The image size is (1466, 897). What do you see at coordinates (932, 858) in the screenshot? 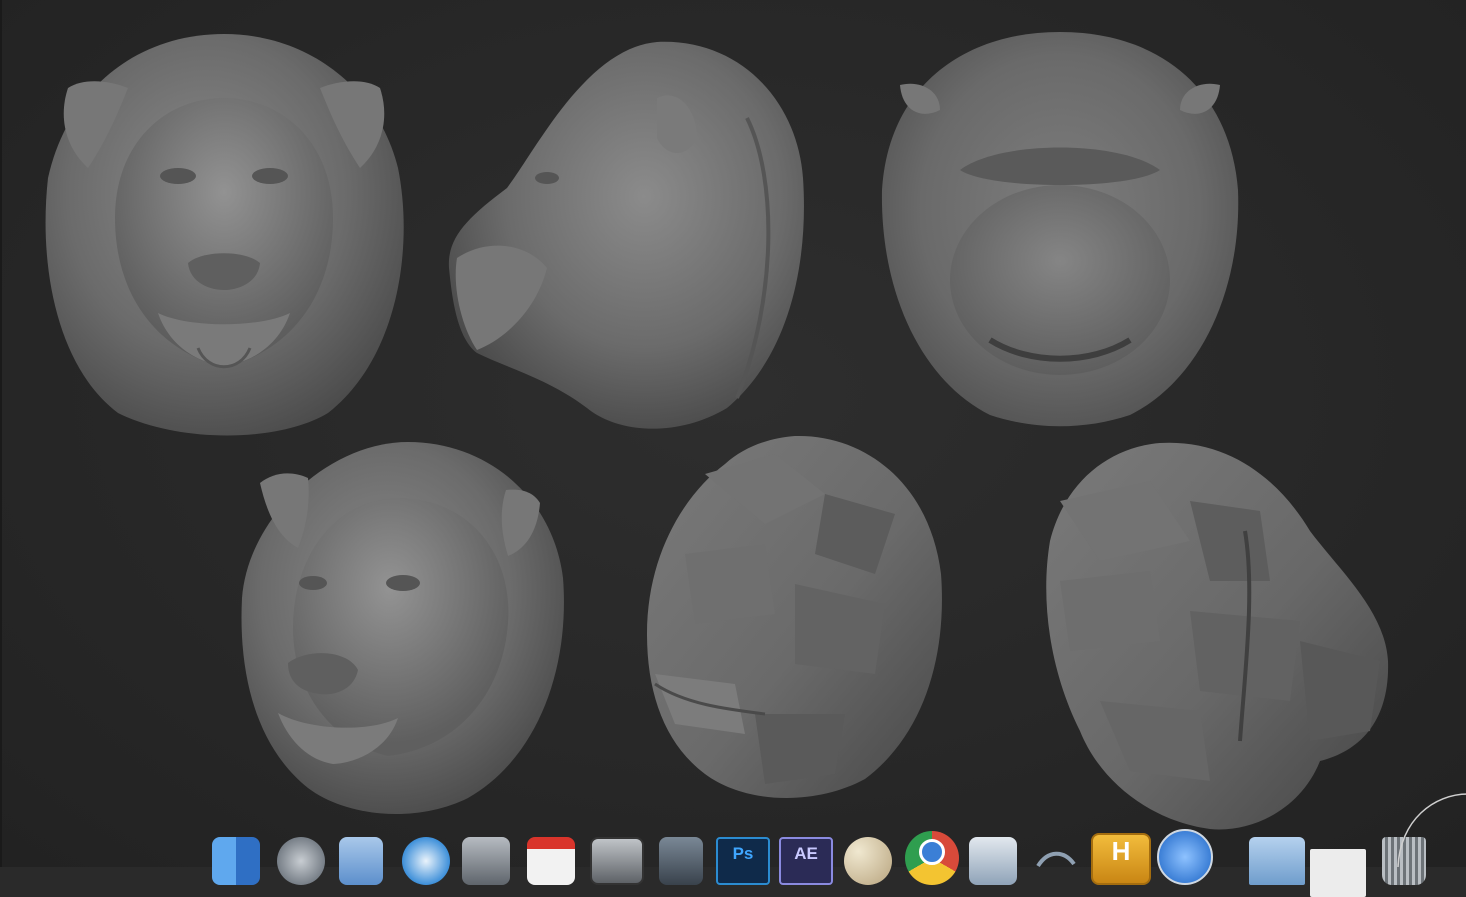
I see `chrome-icon` at bounding box center [932, 858].